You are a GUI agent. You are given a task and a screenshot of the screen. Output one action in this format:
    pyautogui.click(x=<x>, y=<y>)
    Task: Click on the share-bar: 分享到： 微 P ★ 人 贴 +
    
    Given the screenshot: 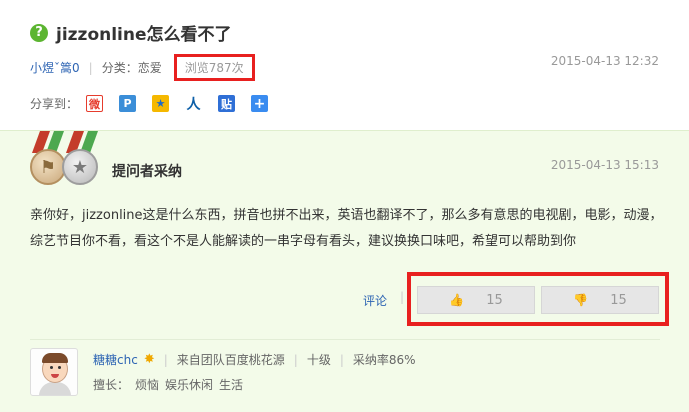 What is the action you would take?
    pyautogui.click(x=157, y=104)
    